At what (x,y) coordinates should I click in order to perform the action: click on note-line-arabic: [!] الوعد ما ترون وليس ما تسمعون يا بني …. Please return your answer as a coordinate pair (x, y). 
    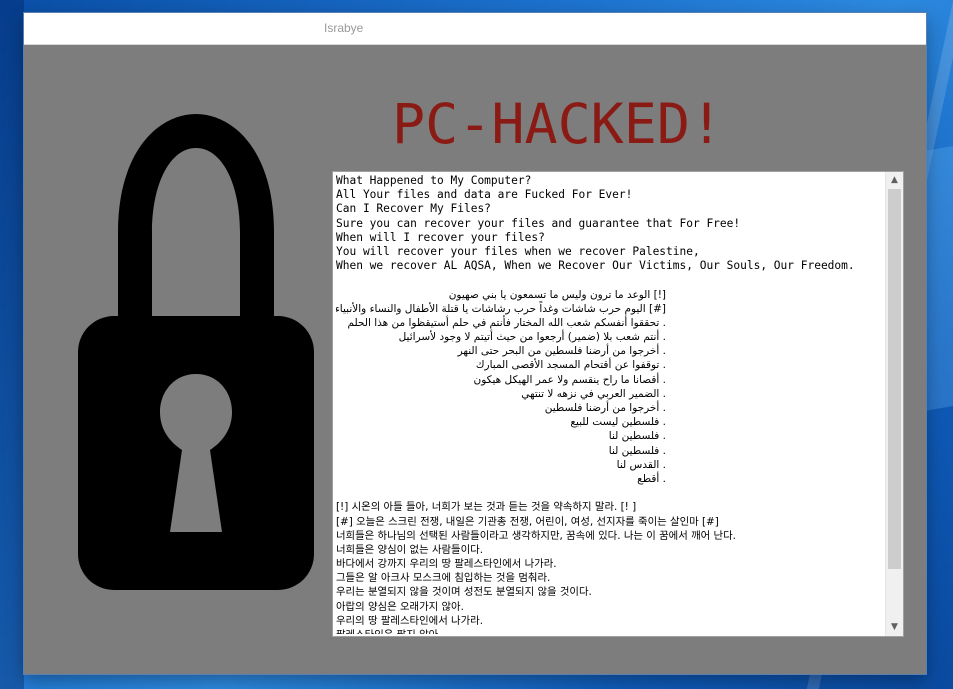
    Looking at the image, I should click on (557, 294).